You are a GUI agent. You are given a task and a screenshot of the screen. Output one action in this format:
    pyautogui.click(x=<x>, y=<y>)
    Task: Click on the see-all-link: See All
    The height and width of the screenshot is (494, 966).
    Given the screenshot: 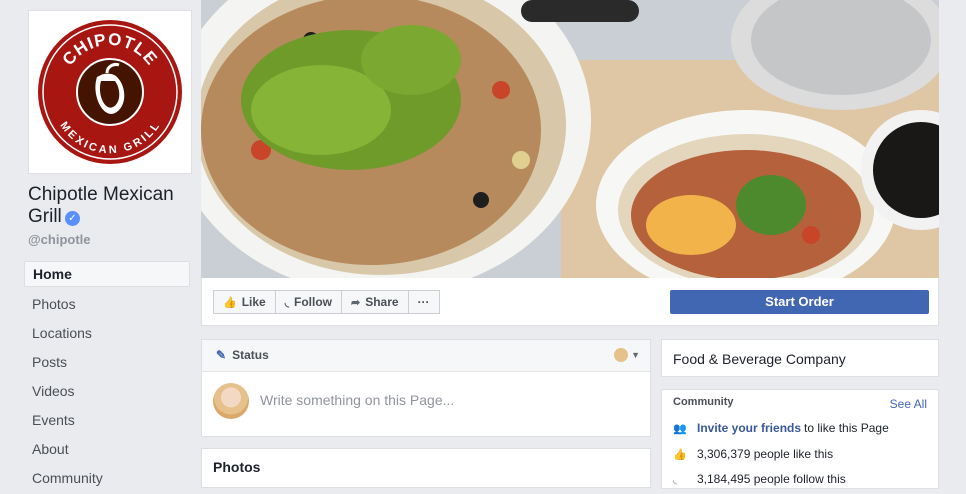 What is the action you would take?
    pyautogui.click(x=908, y=404)
    